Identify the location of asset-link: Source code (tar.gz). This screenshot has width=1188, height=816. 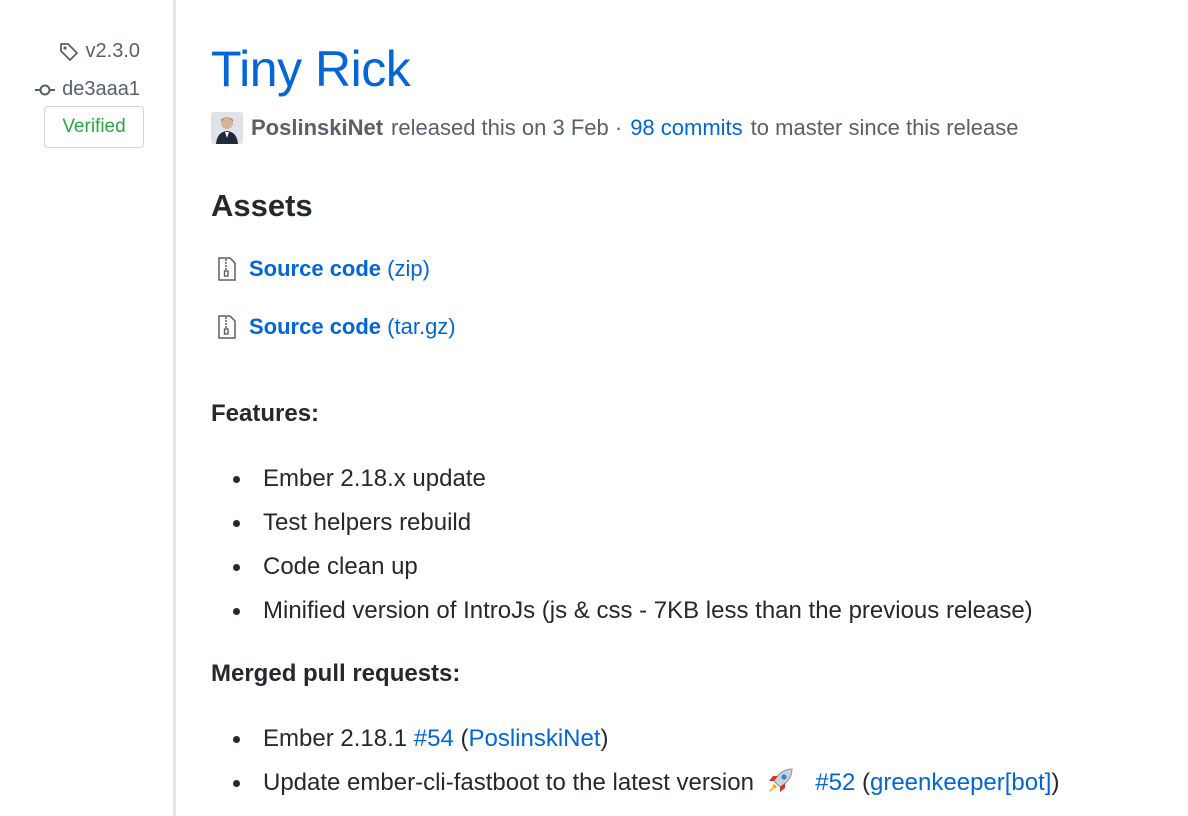
(352, 327).